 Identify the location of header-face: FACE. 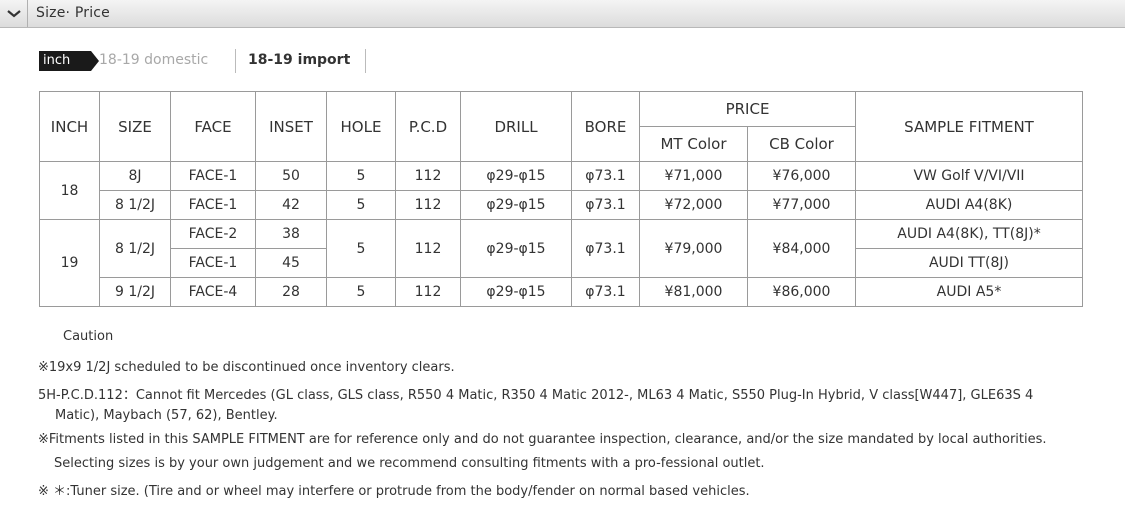
(213, 126).